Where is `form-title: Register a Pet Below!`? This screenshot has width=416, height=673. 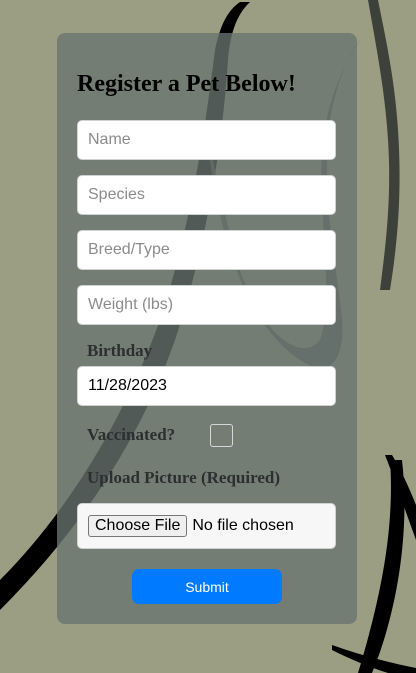 form-title: Register a Pet Below! is located at coordinates (186, 84).